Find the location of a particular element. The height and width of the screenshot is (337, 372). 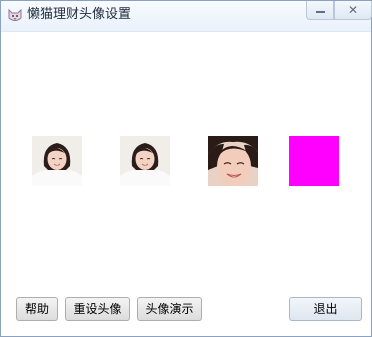

close-button: ✕ is located at coordinates (353, 10).